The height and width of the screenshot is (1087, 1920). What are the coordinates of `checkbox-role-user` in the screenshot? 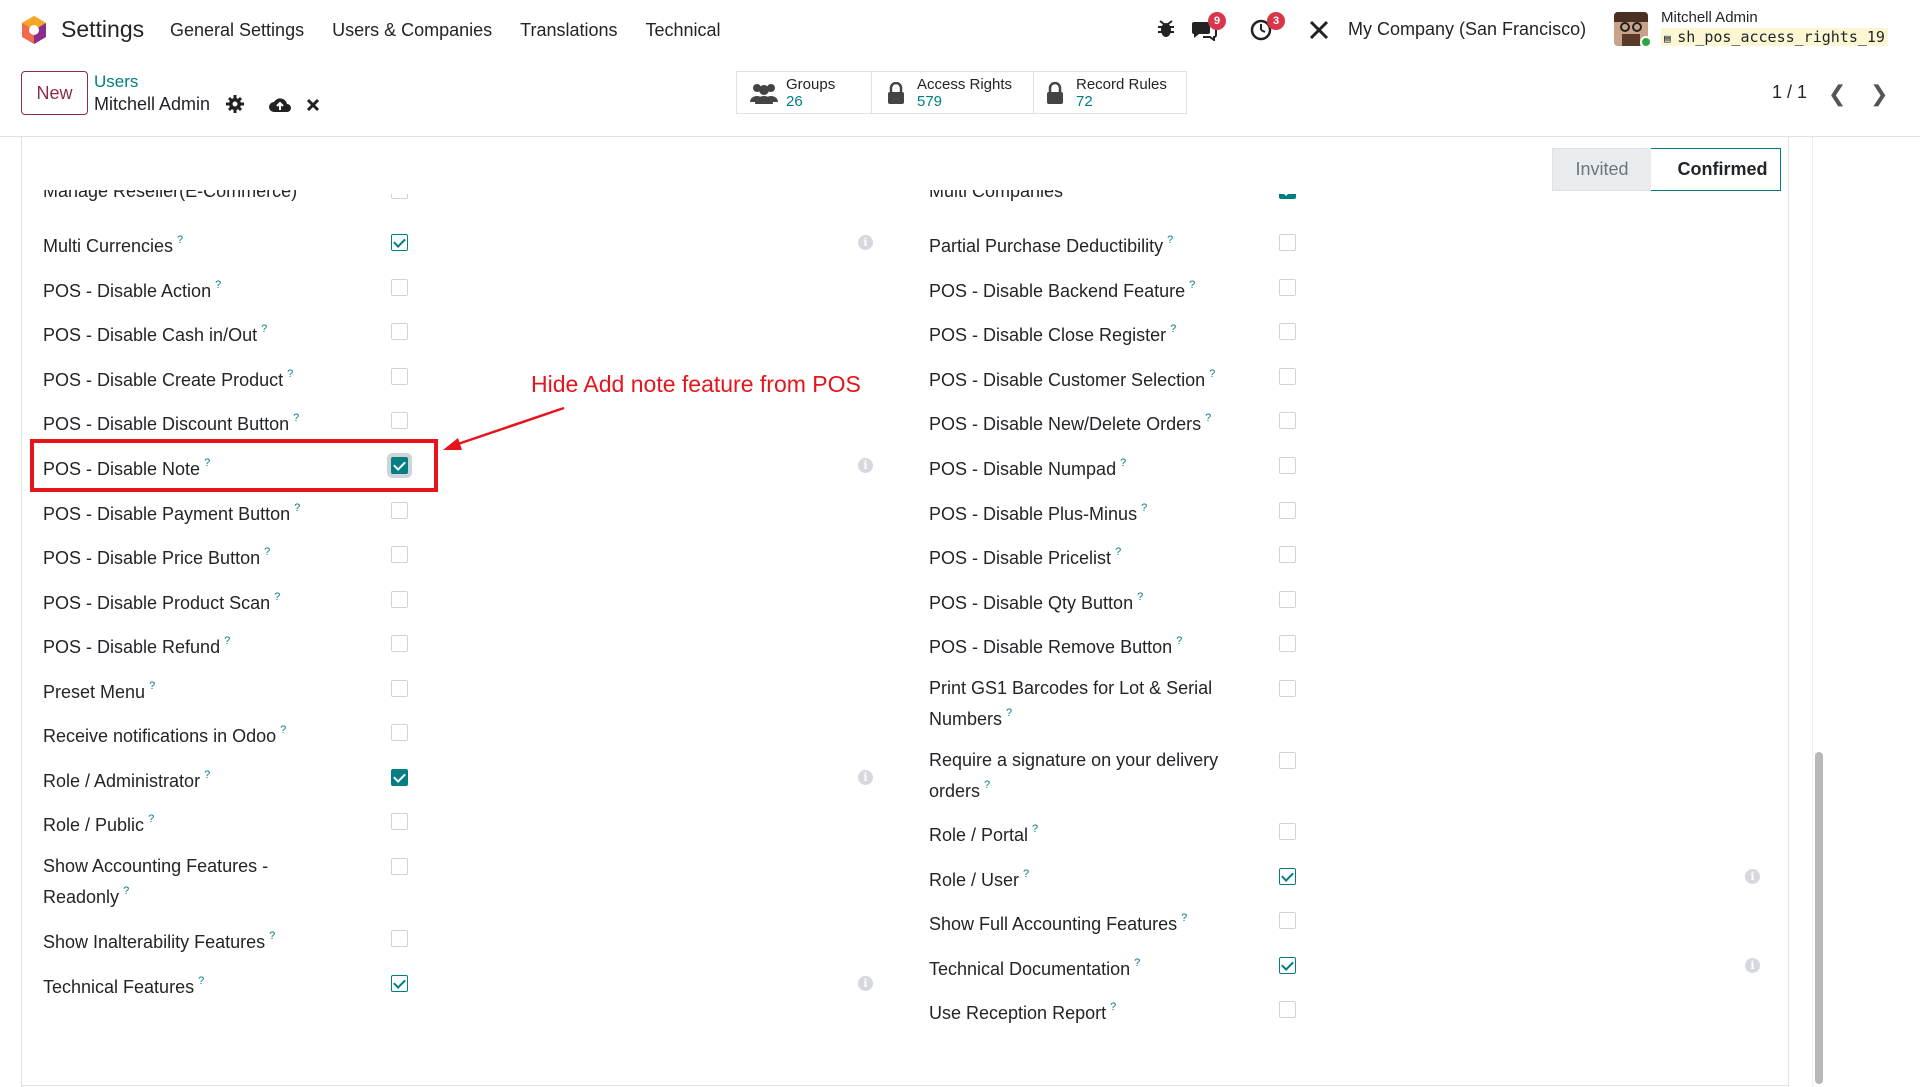 It's located at (1287, 876).